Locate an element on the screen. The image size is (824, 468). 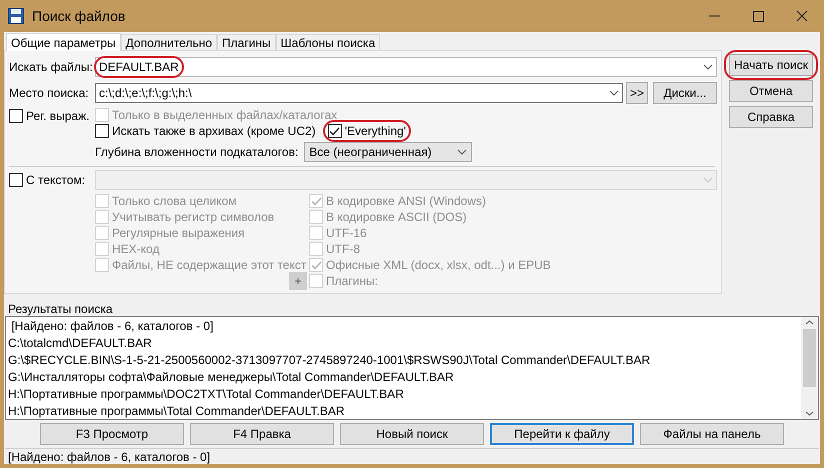
action-button: F4 Правка is located at coordinates (262, 434).